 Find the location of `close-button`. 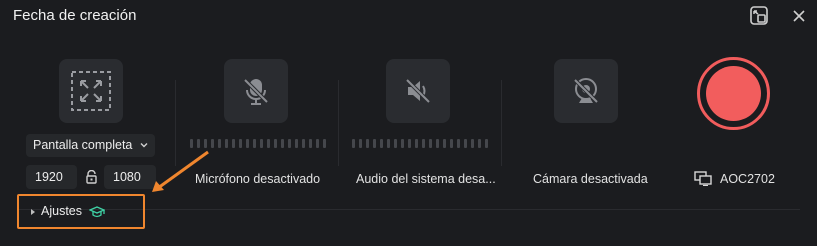

close-button is located at coordinates (799, 16).